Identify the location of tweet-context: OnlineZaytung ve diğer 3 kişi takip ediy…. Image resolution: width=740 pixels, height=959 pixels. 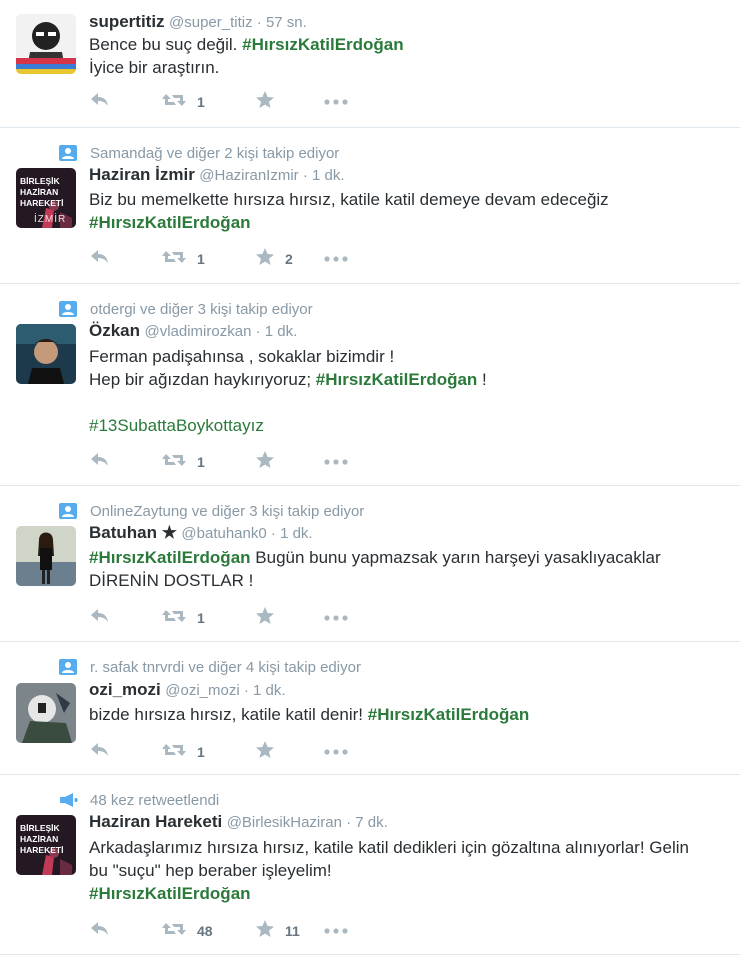
(211, 511).